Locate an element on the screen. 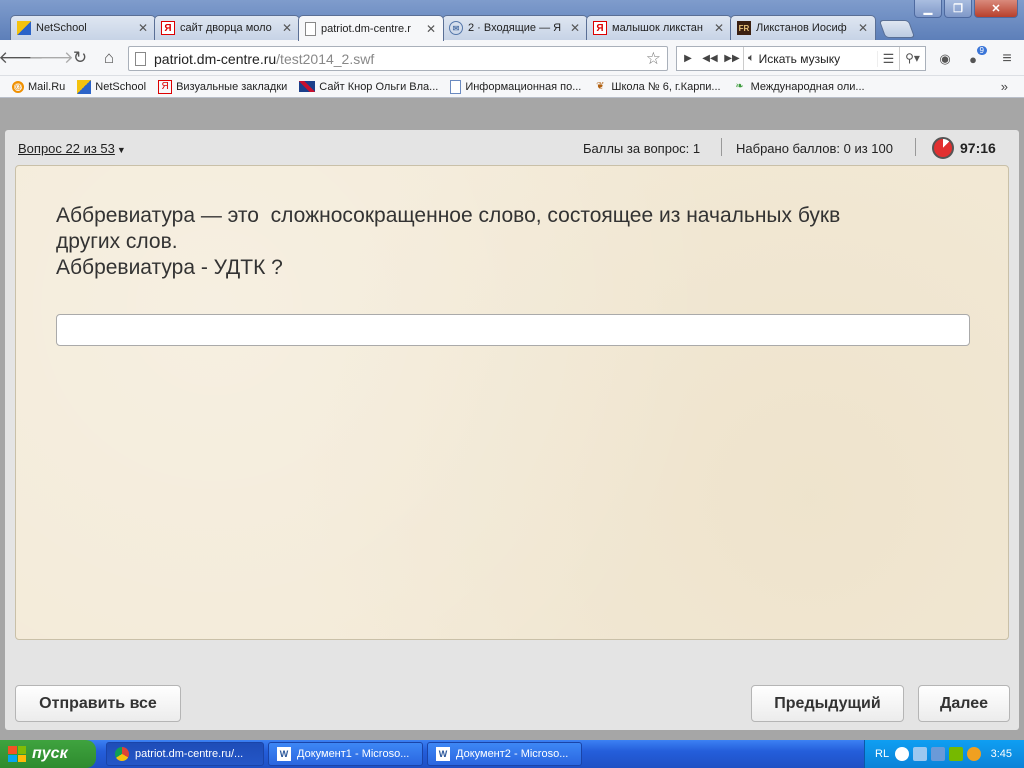  tab-label: малышок ликстан is located at coordinates (657, 28).